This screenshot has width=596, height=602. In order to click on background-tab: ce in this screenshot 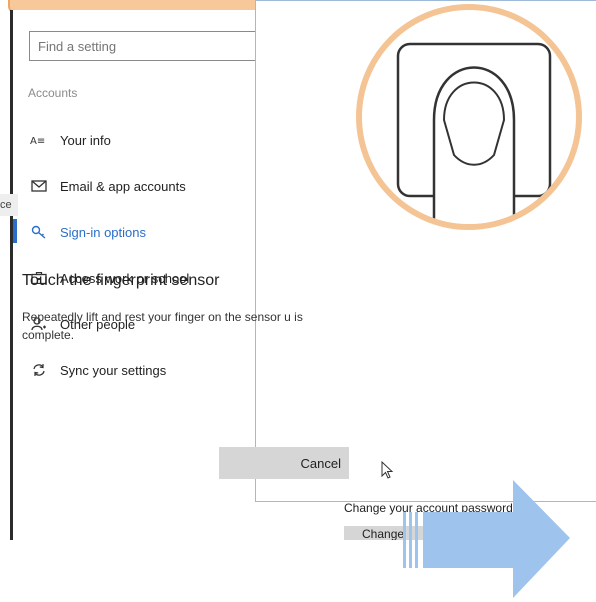, I will do `click(9, 205)`.